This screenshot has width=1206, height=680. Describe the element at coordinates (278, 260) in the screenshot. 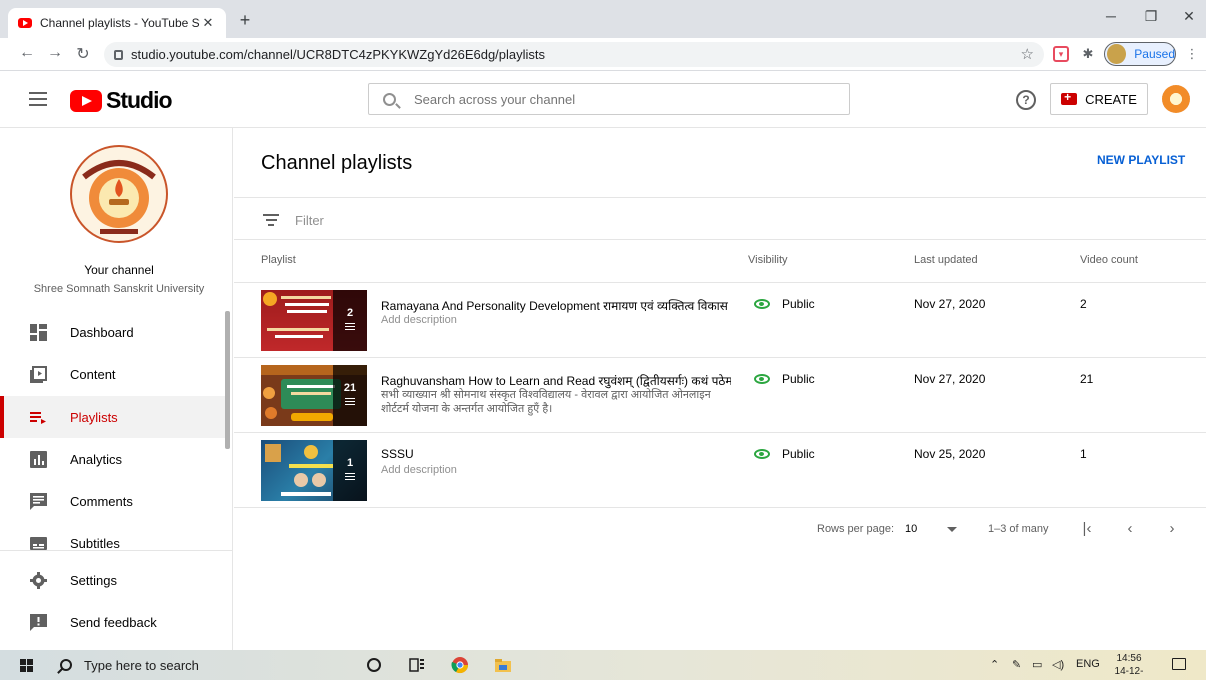

I see `column-header-playlist: Playlist` at that location.